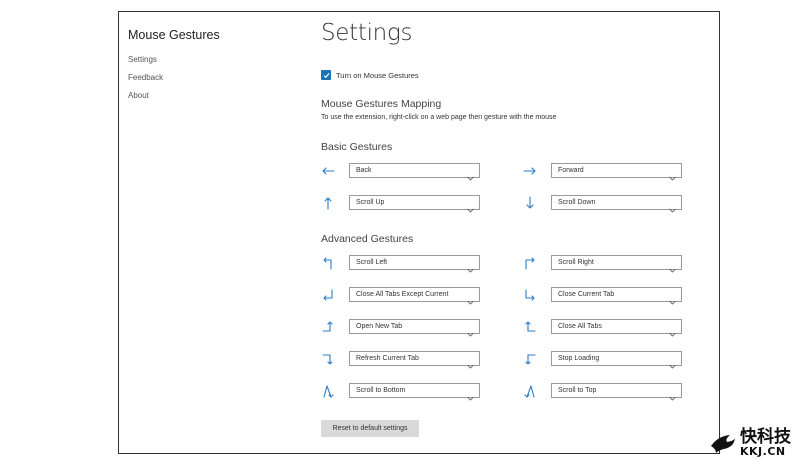 This screenshot has height=465, width=799. Describe the element at coordinates (530, 203) in the screenshot. I see `arrow-down-icon` at that location.